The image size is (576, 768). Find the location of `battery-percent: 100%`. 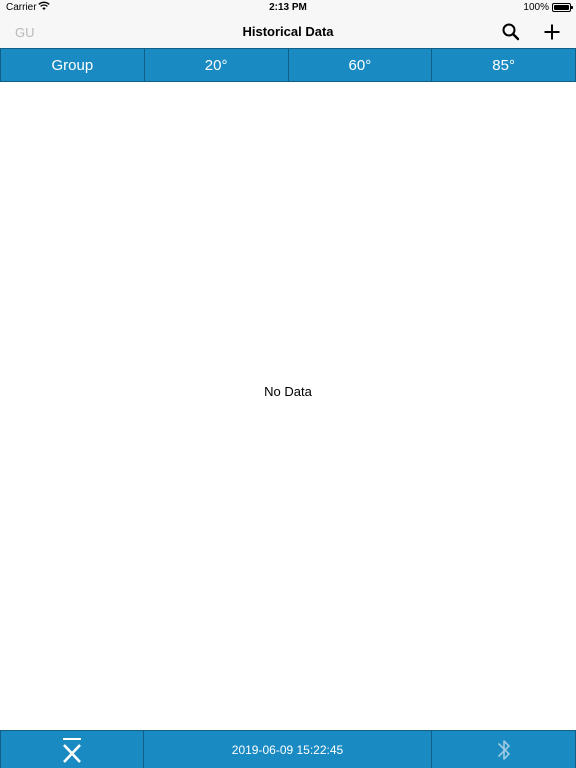

battery-percent: 100% is located at coordinates (536, 7).